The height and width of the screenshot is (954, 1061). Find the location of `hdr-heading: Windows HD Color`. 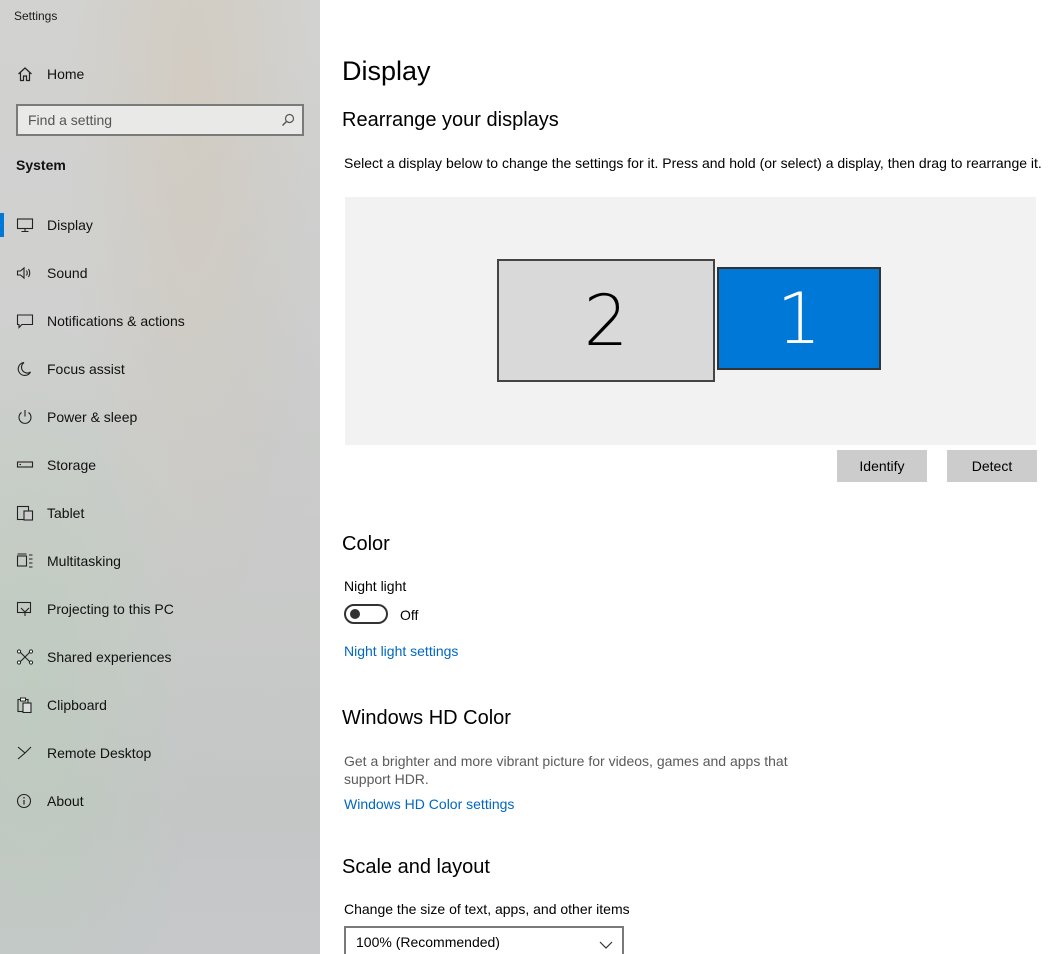

hdr-heading: Windows HD Color is located at coordinates (426, 718).